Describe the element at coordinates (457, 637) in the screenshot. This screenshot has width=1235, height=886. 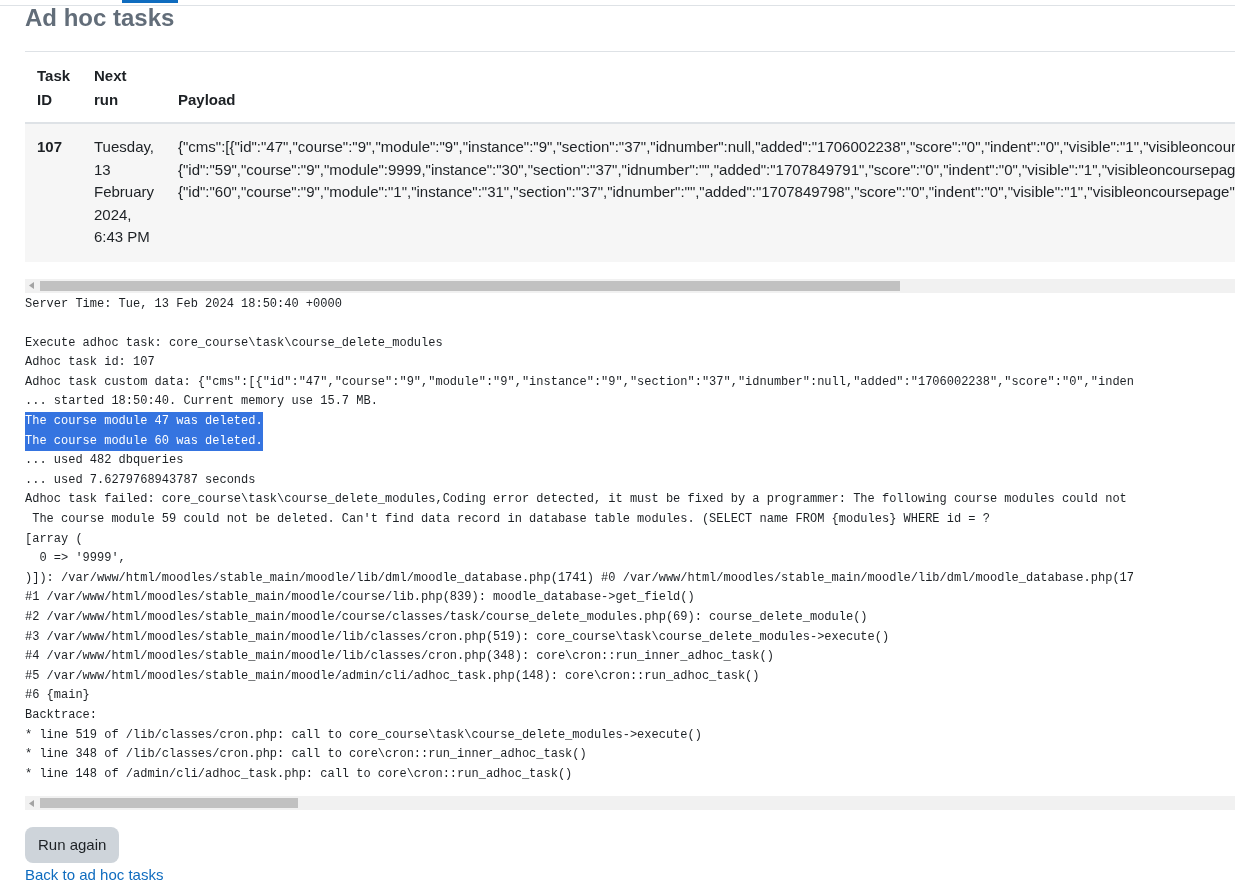
I see `log-line: #3 /var/www/html/moodles/stable_main/moodle/lib/classes/cron.php(519): core_course\task\course_delete_modules->execute()` at that location.